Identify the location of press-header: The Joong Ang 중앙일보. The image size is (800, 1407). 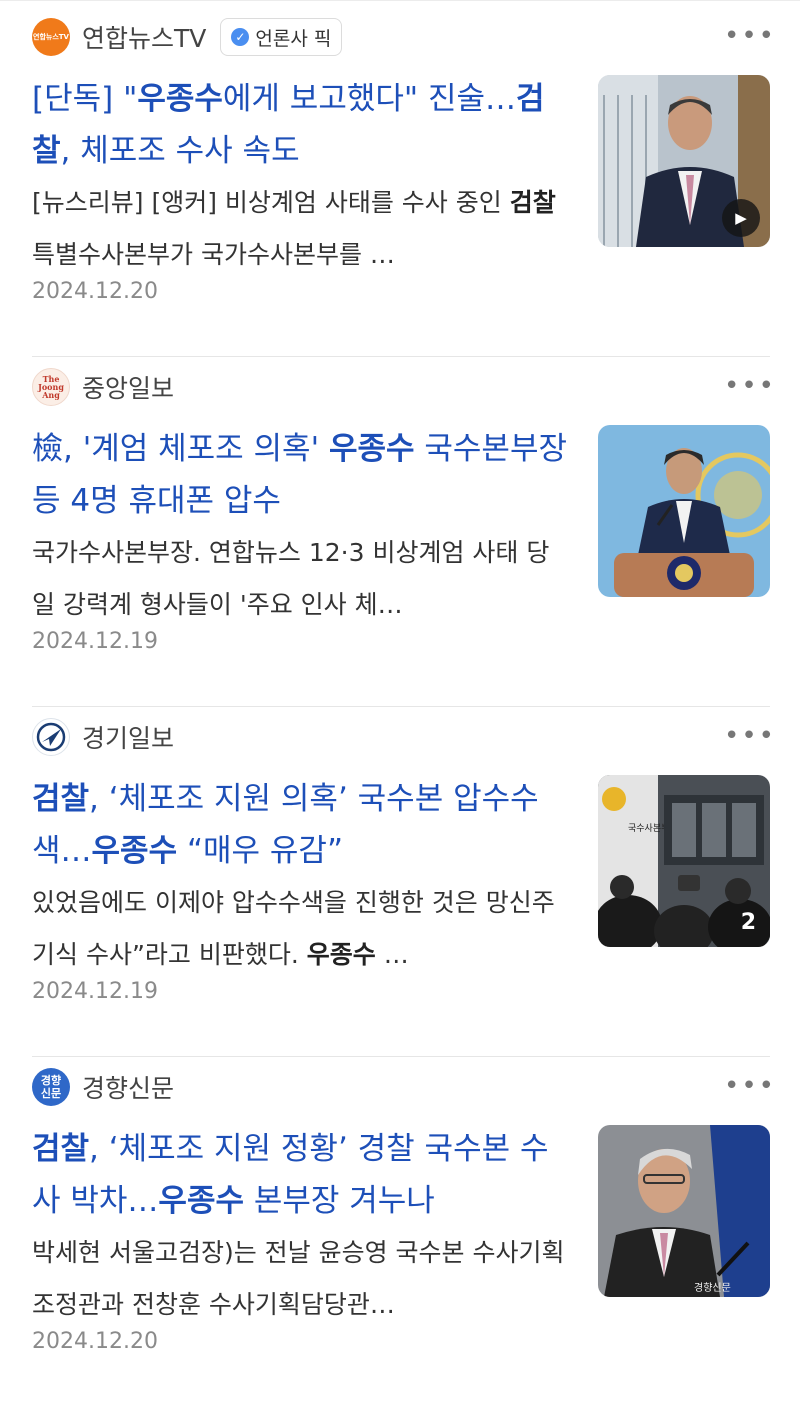
(103, 387).